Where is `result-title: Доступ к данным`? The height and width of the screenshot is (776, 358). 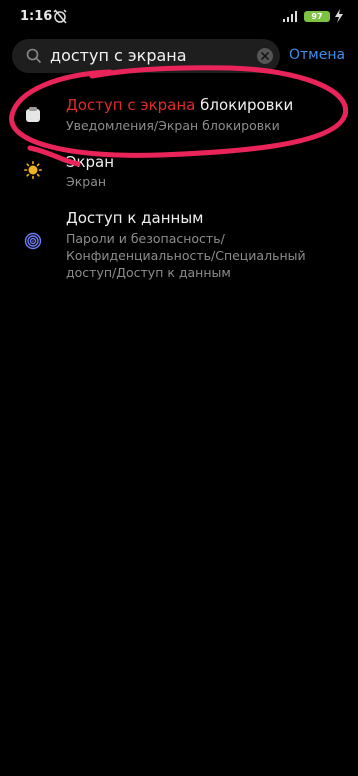
result-title: Доступ к данным is located at coordinates (135, 218).